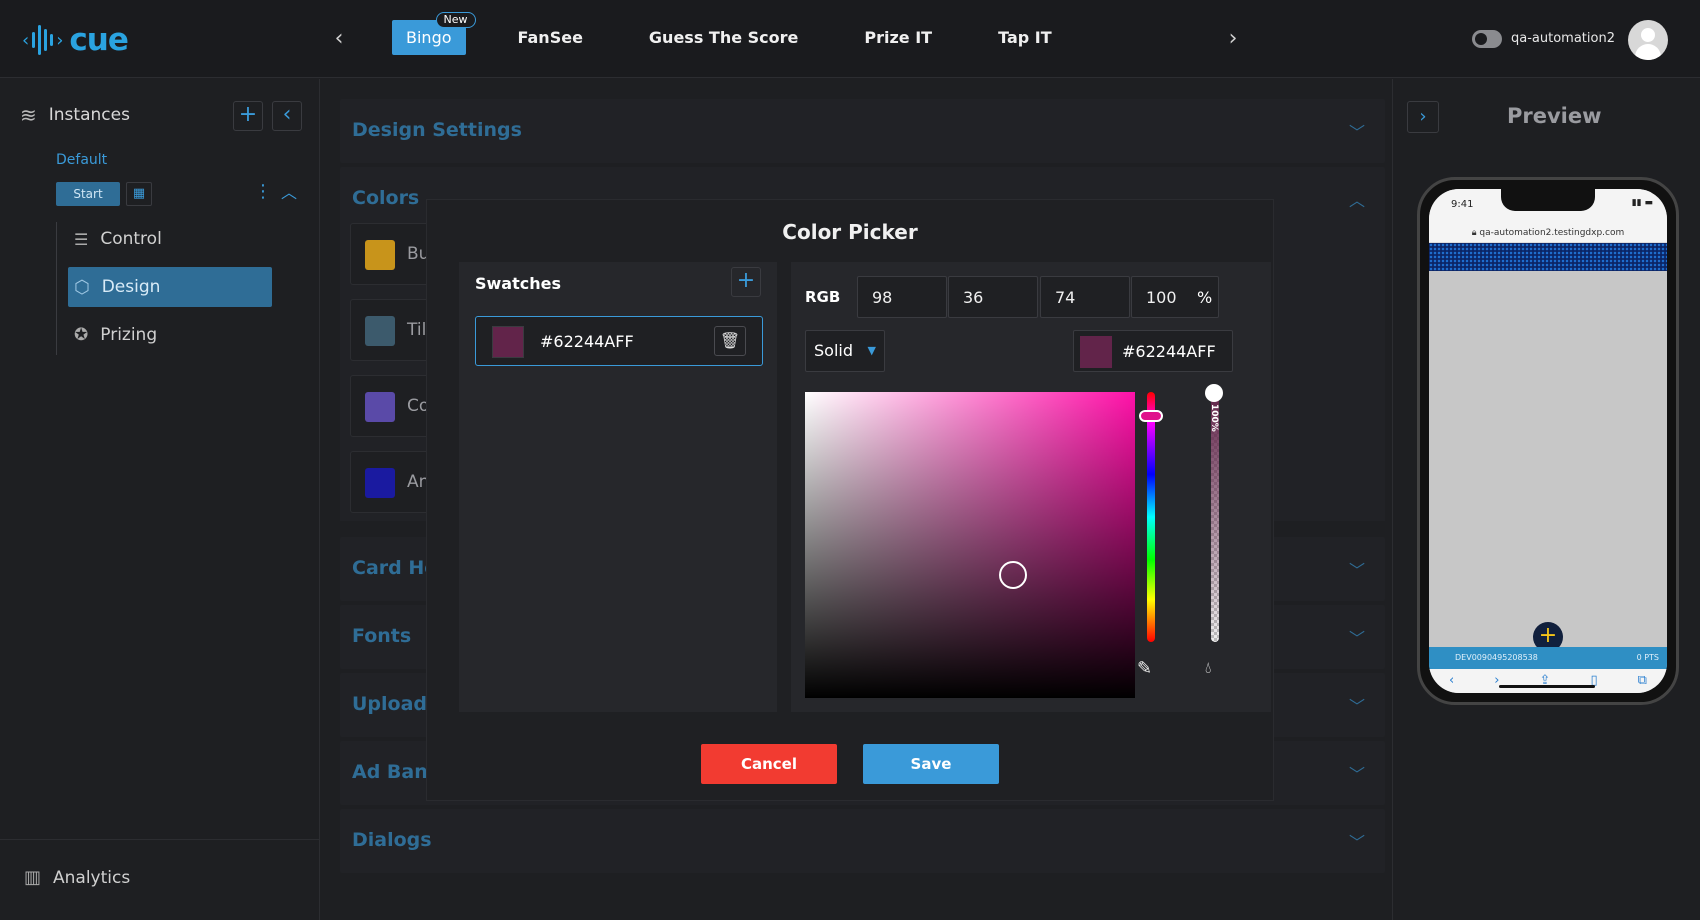 The height and width of the screenshot is (920, 1700). Describe the element at coordinates (392, 840) in the screenshot. I see `section-title: Dialogs` at that location.